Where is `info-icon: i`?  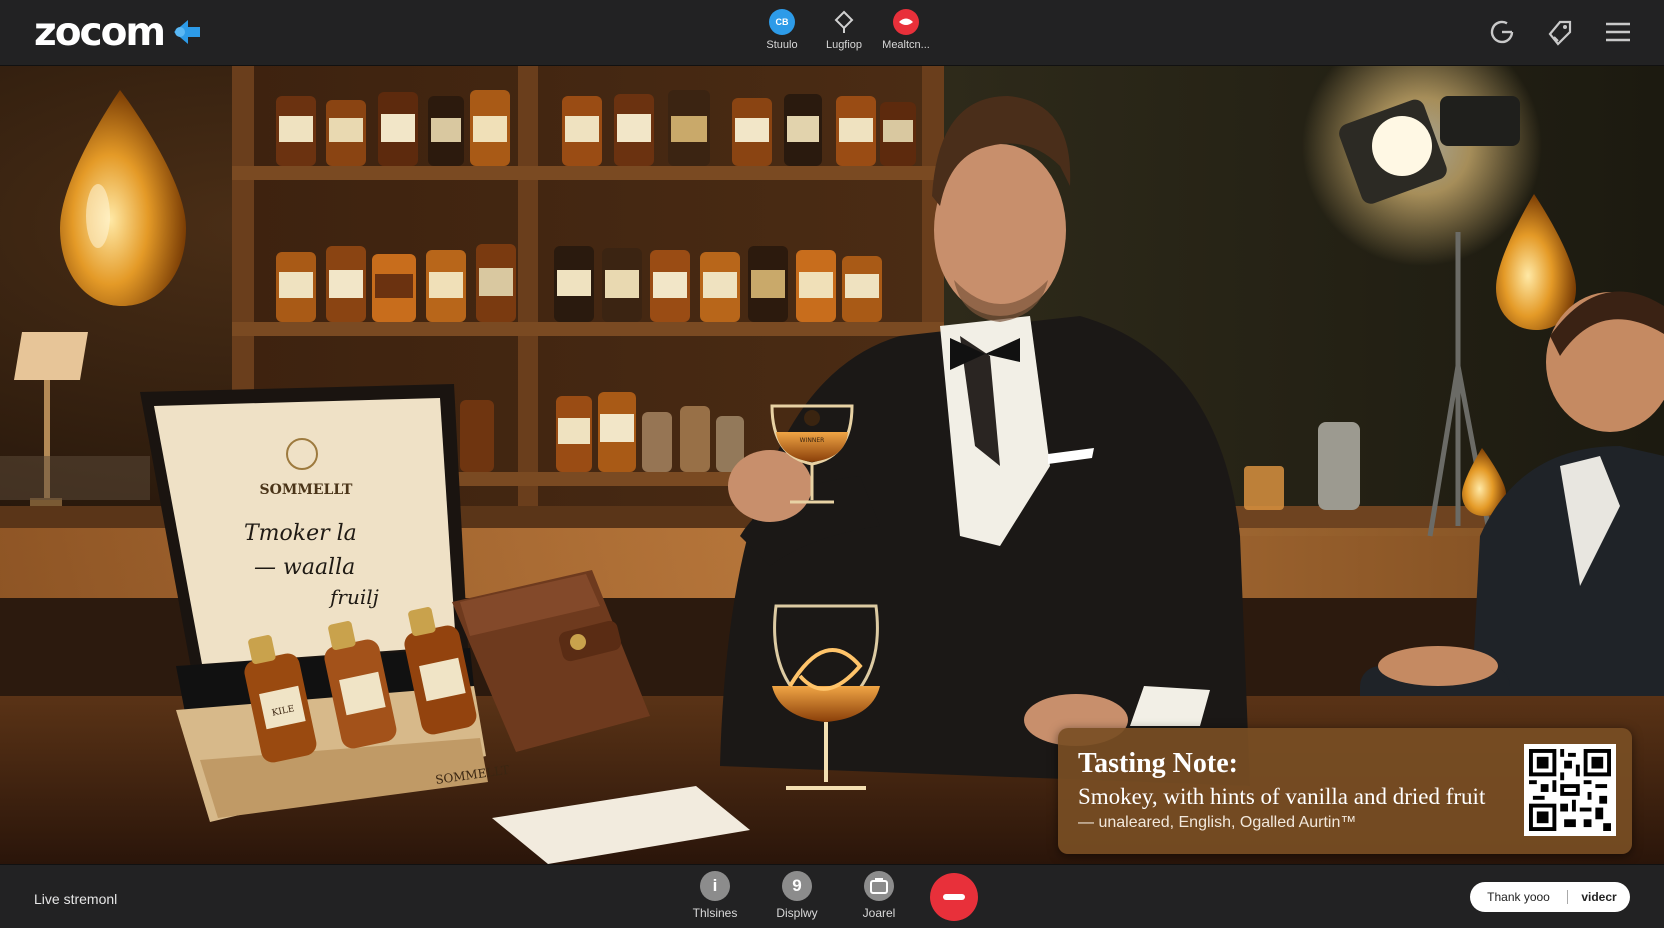
info-icon: i is located at coordinates (715, 886).